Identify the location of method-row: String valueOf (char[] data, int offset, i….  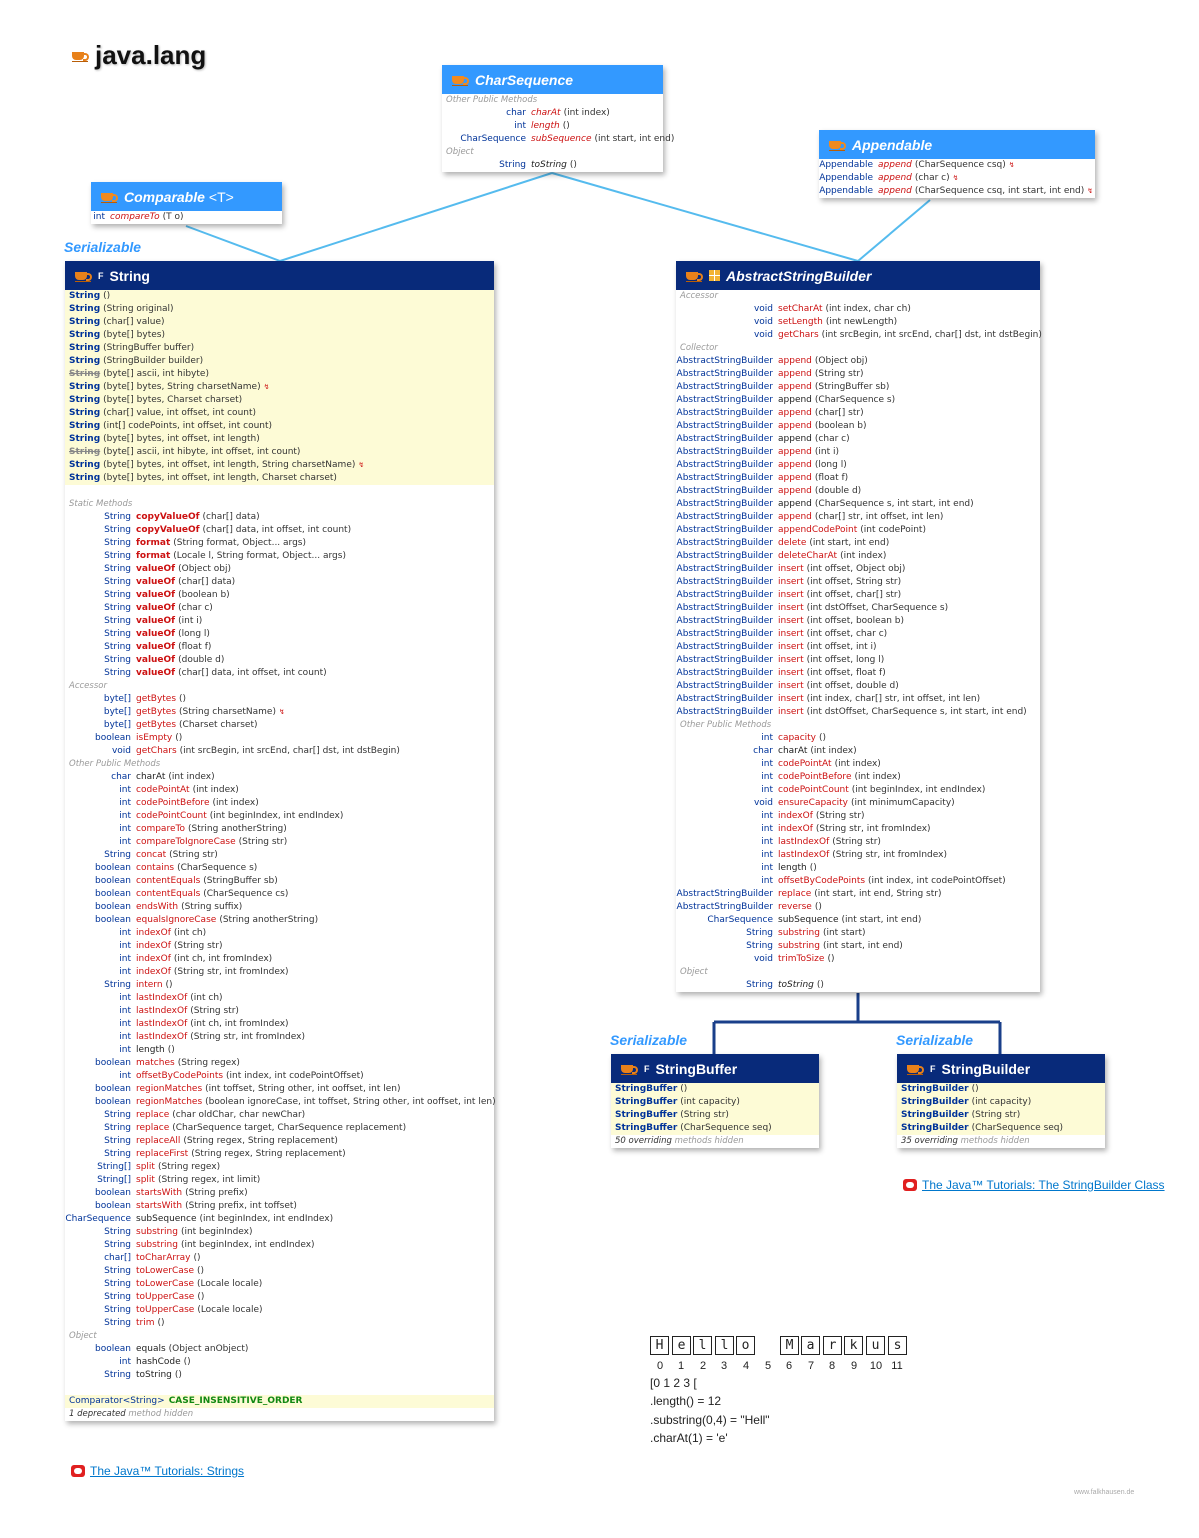
(279, 673).